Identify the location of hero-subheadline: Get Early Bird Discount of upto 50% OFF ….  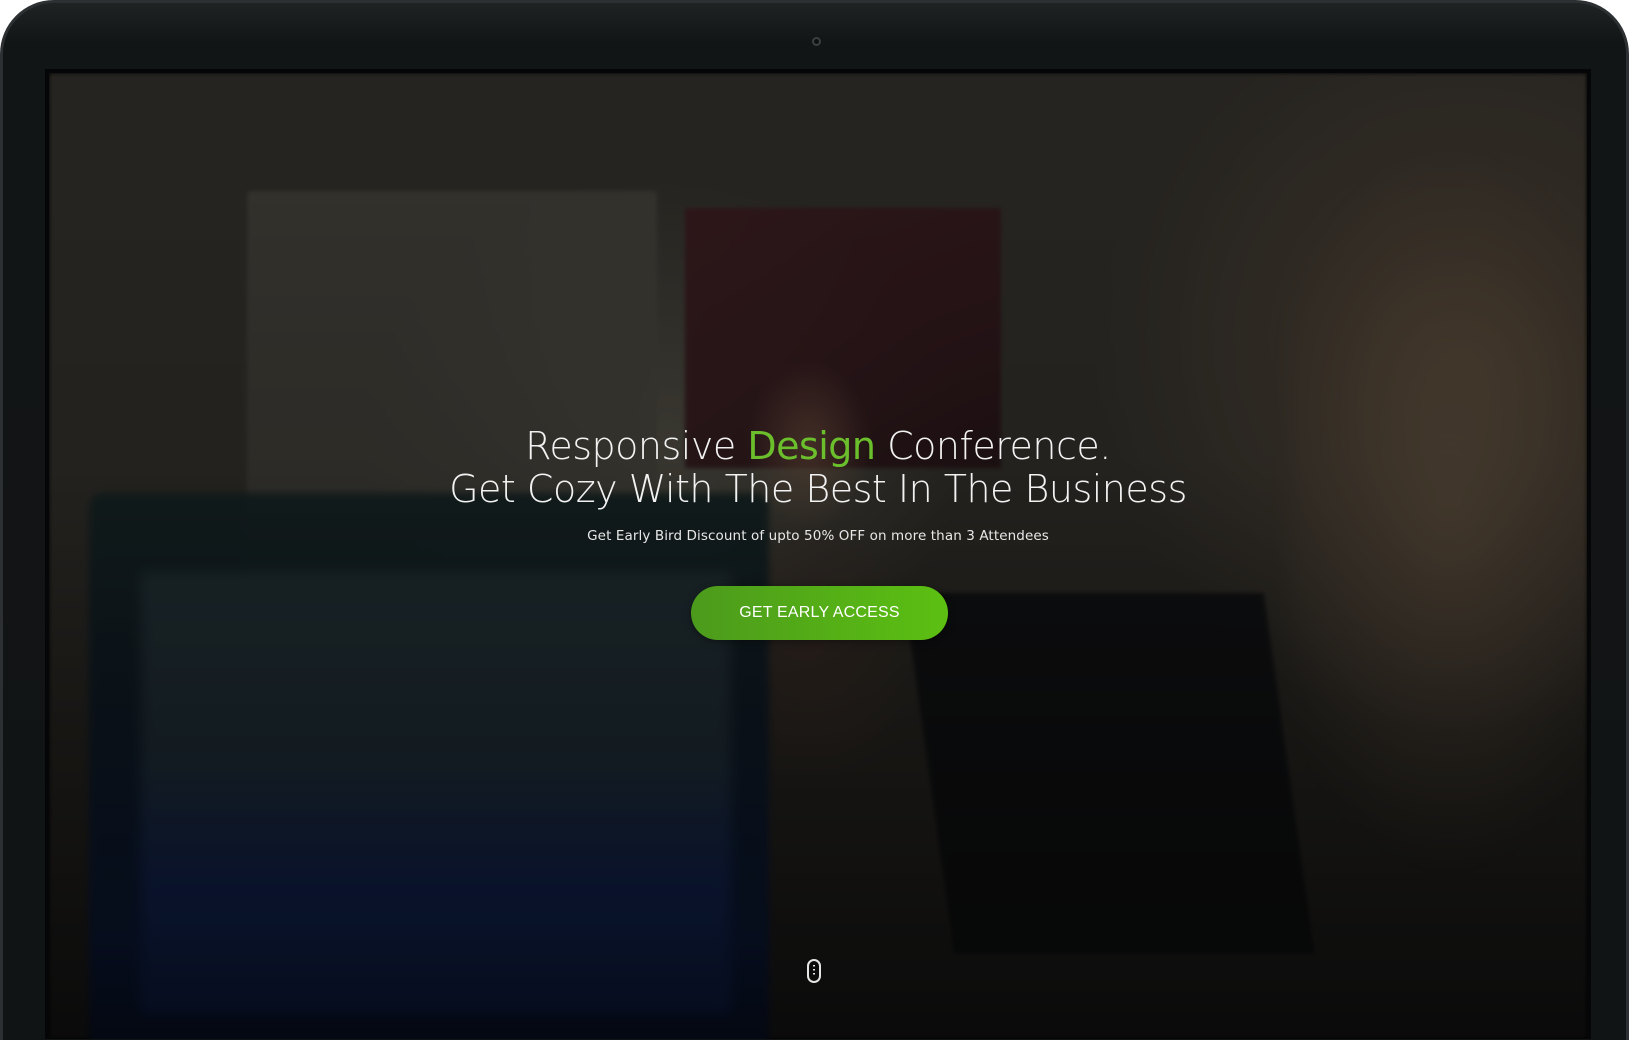
(818, 536).